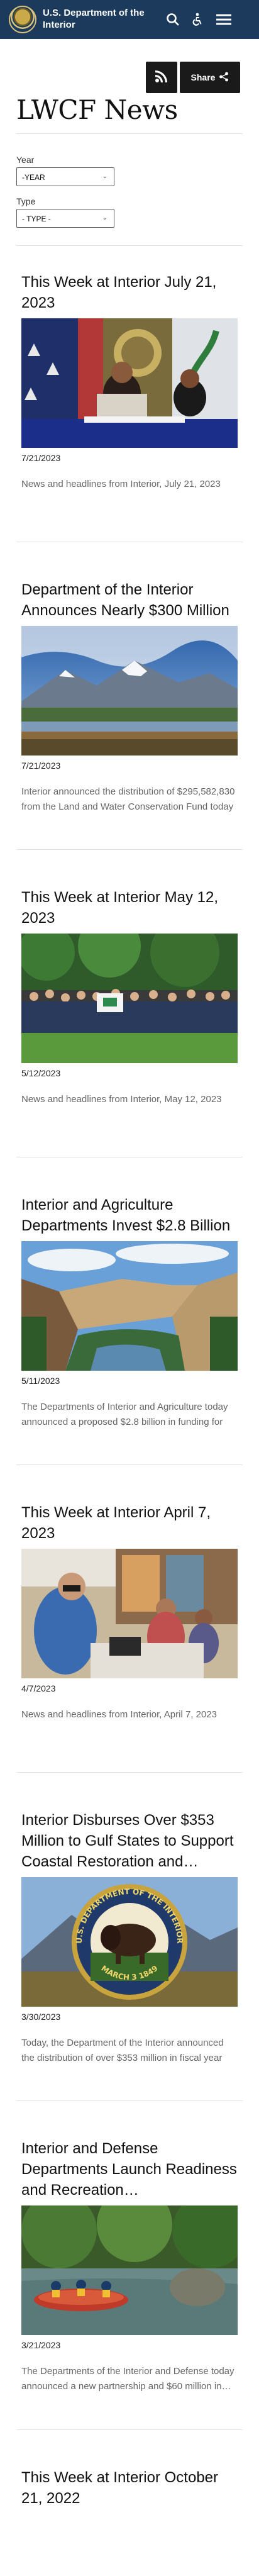 The height and width of the screenshot is (2576, 259). I want to click on article-date: 5/11/2023, so click(41, 1381).